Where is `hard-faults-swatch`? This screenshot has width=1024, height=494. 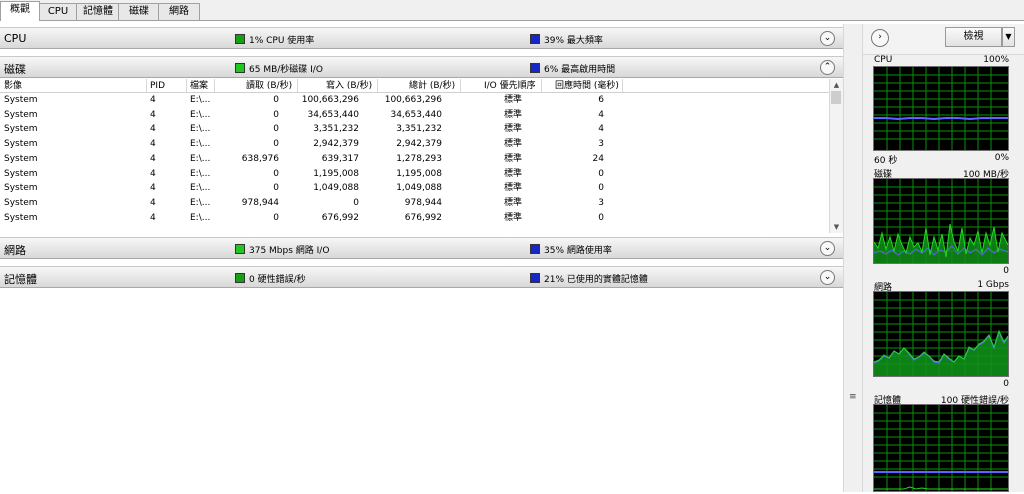
hard-faults-swatch is located at coordinates (240, 278).